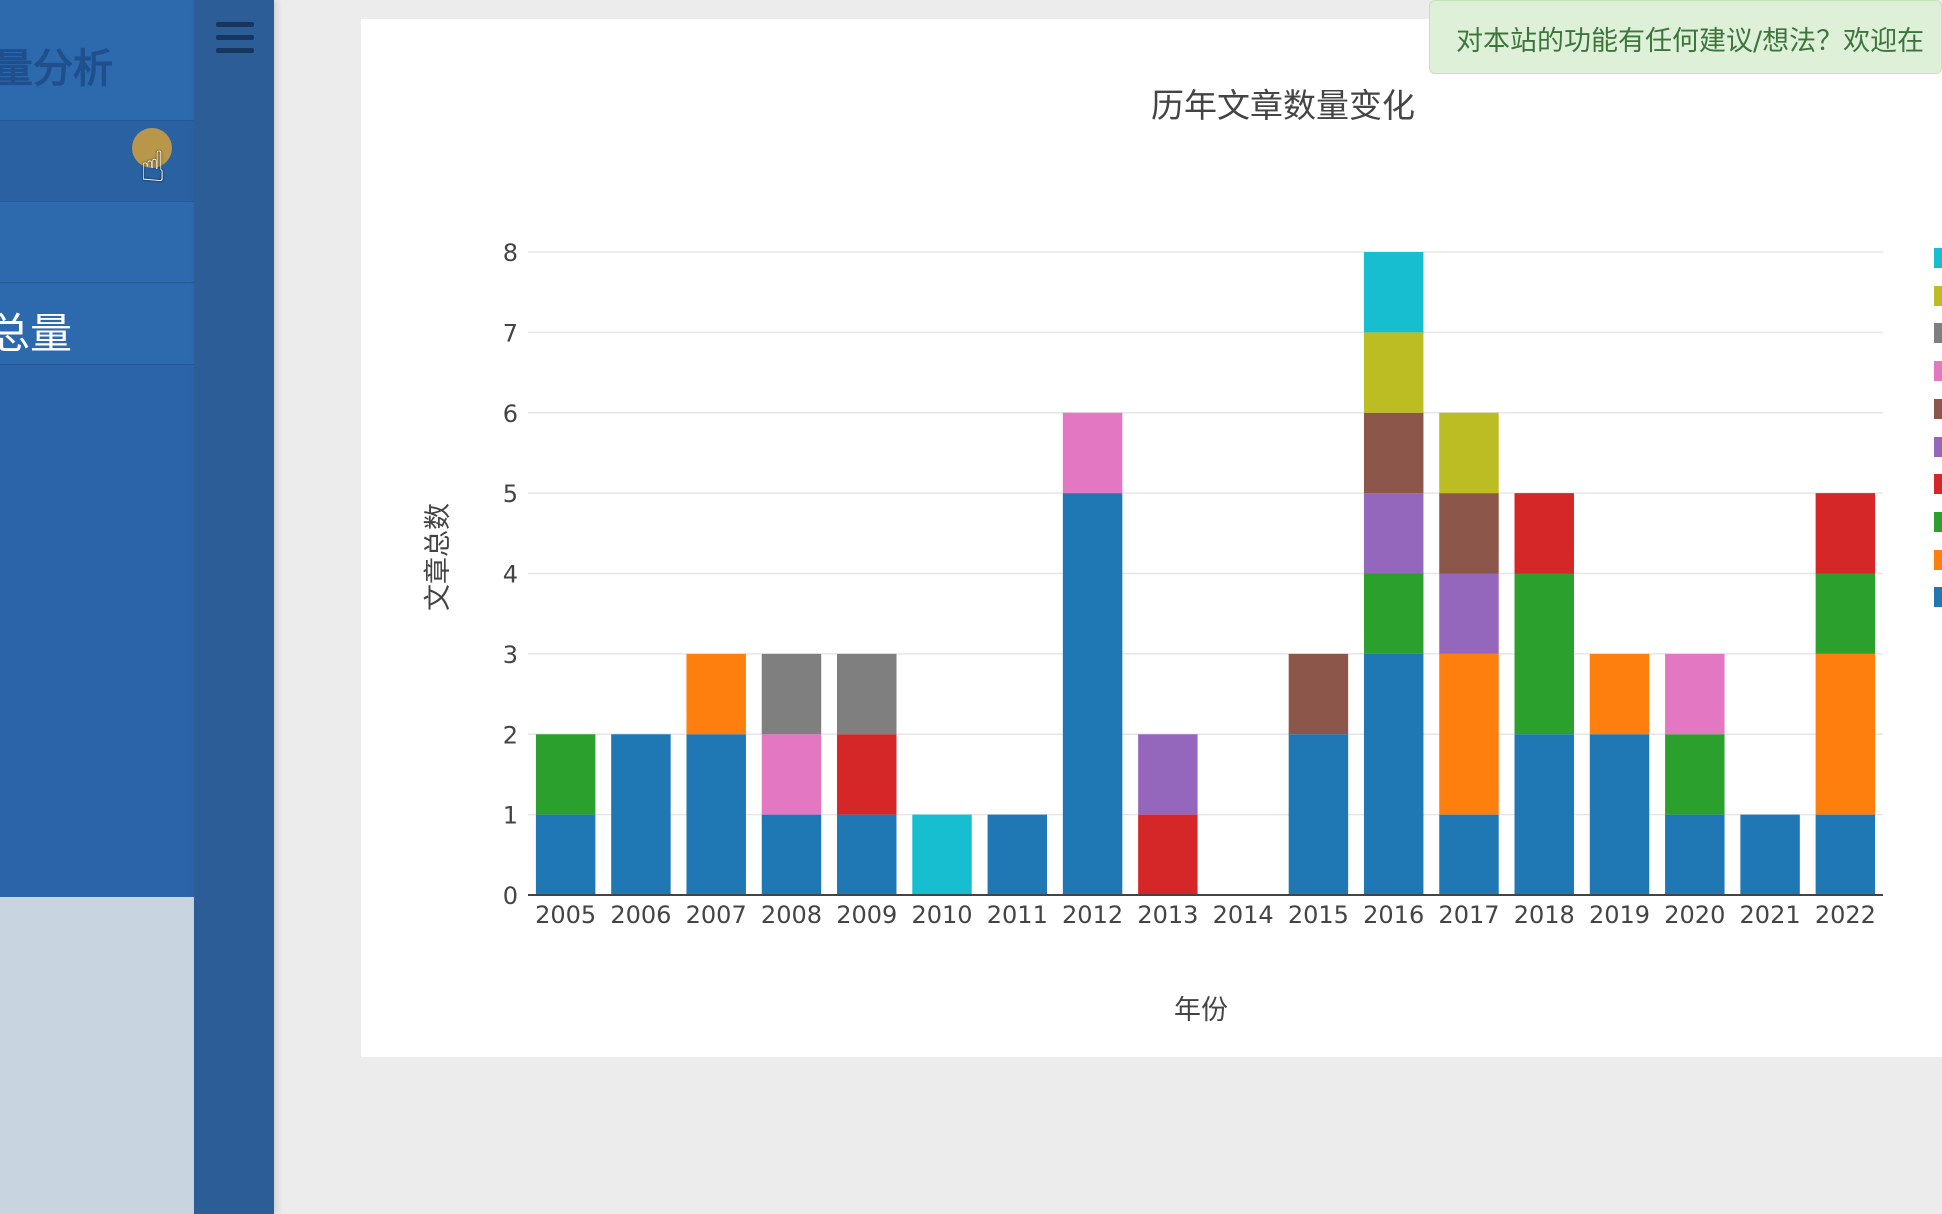 The width and height of the screenshot is (1942, 1214). I want to click on y-tick-label: 8, so click(510, 253).